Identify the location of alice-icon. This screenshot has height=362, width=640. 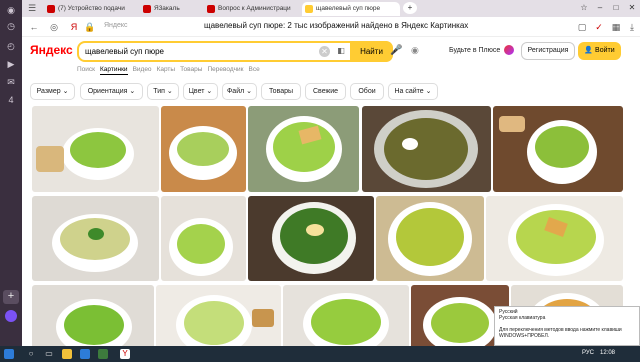
(11, 316).